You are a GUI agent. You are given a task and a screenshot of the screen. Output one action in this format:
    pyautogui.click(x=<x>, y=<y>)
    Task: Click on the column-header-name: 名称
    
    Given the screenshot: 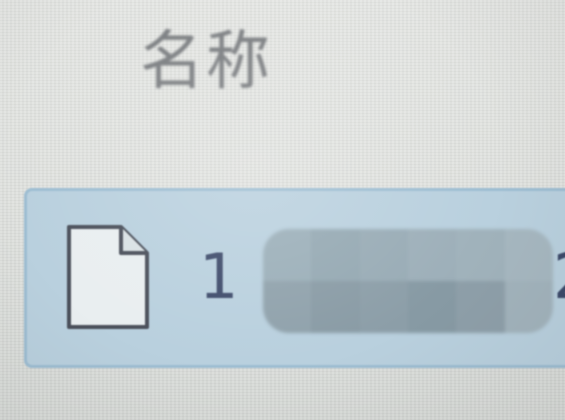 What is the action you would take?
    pyautogui.click(x=206, y=62)
    